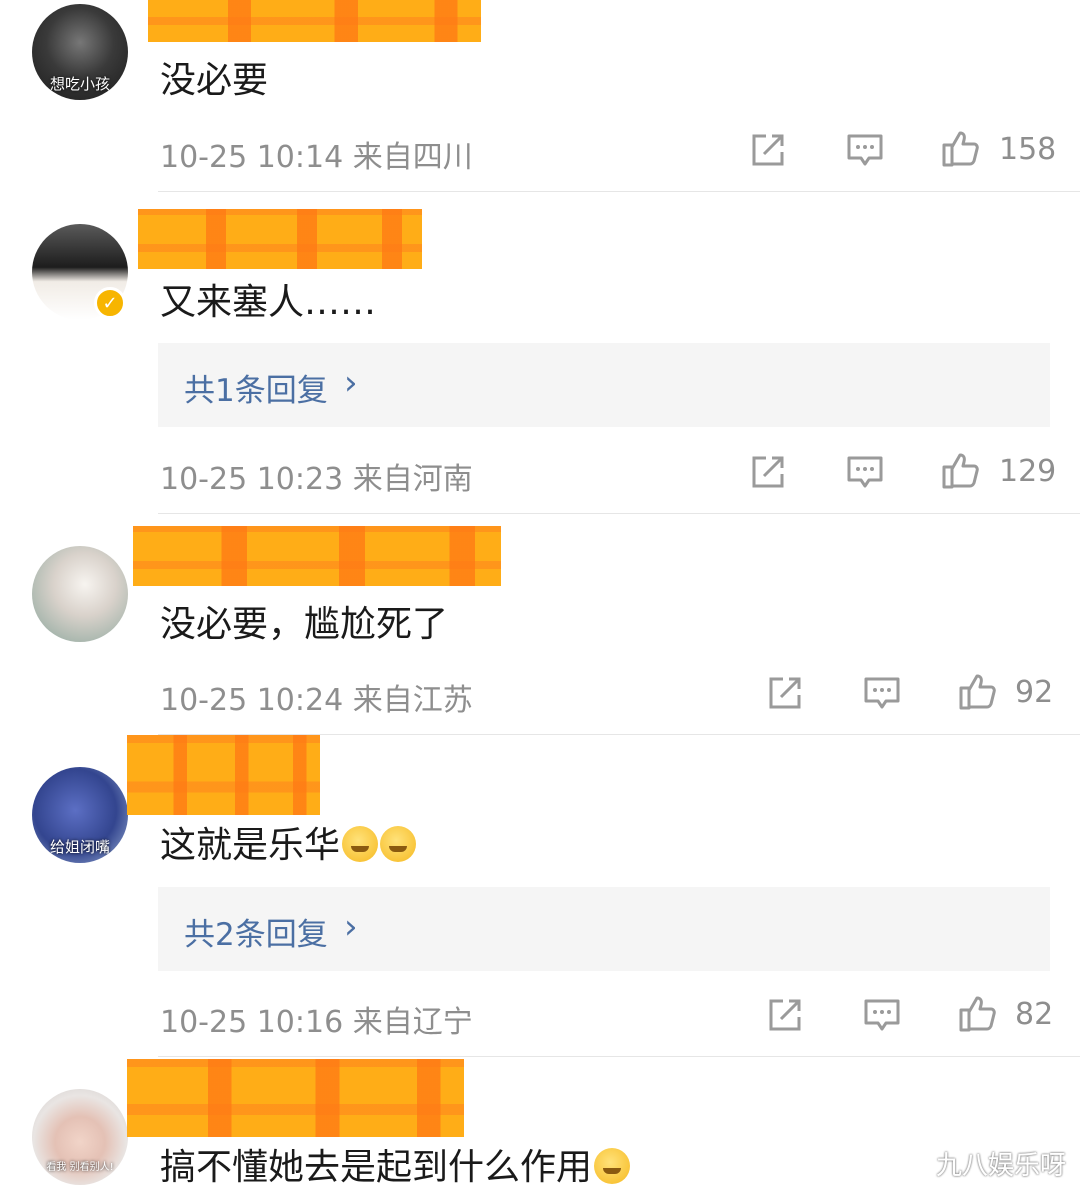 This screenshot has width=1080, height=1200. What do you see at coordinates (256, 935) in the screenshot?
I see `reply-count-label: 共2条回复` at bounding box center [256, 935].